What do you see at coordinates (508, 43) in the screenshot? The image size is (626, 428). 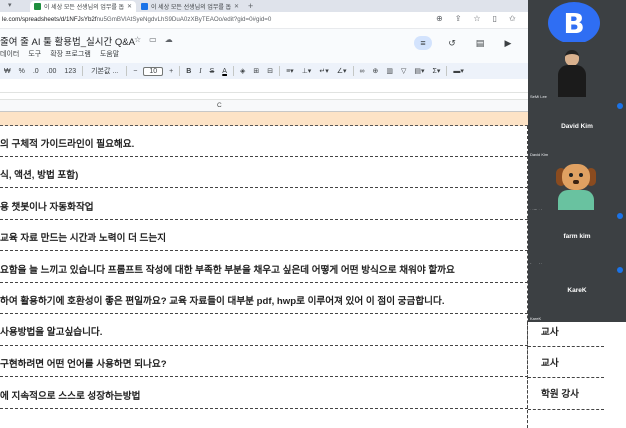 I see `meet-video-icon: ▶` at bounding box center [508, 43].